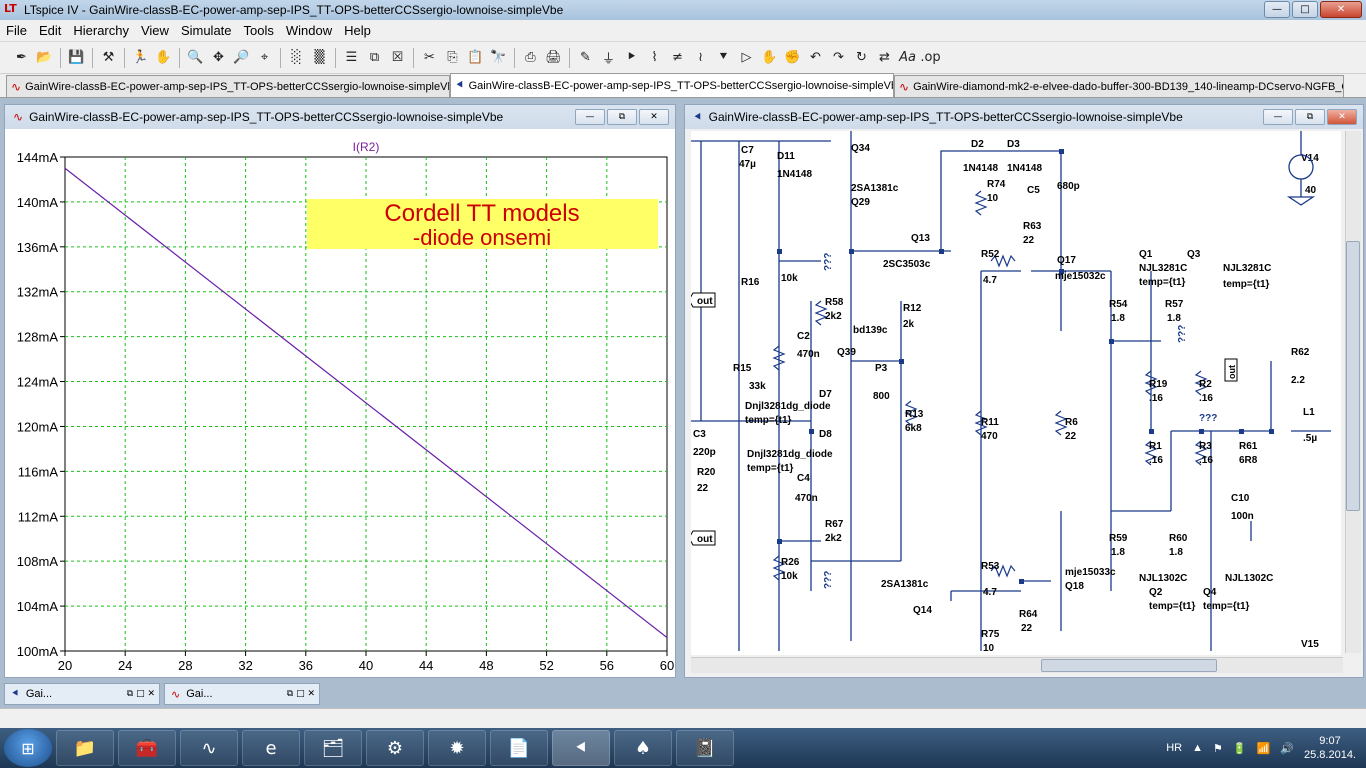 The image size is (1366, 768). What do you see at coordinates (140, 57) in the screenshot?
I see `run-icon: 🏃` at bounding box center [140, 57].